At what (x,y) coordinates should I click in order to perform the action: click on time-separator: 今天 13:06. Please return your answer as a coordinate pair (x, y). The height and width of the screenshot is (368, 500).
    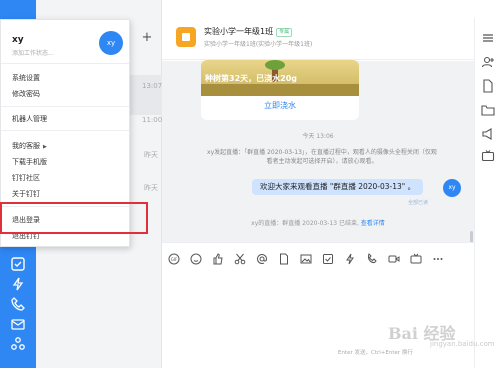
    Looking at the image, I should click on (318, 136).